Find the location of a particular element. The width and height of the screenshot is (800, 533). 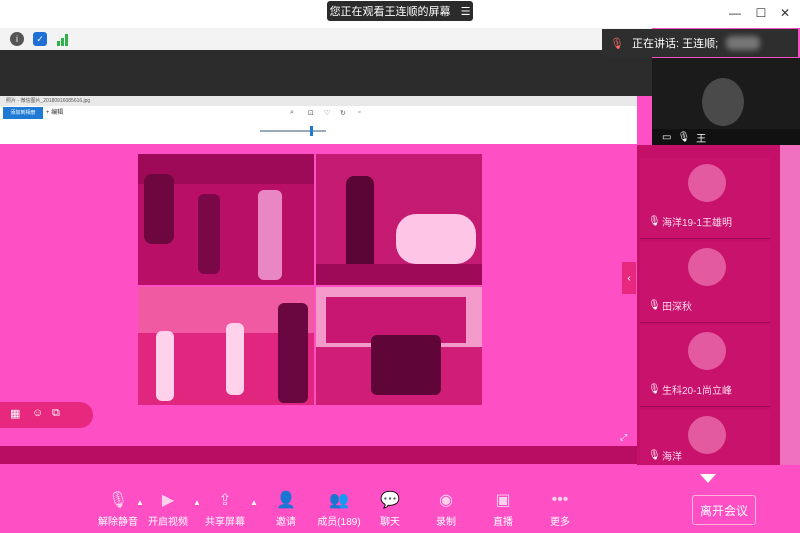

blurred-name is located at coordinates (743, 43).